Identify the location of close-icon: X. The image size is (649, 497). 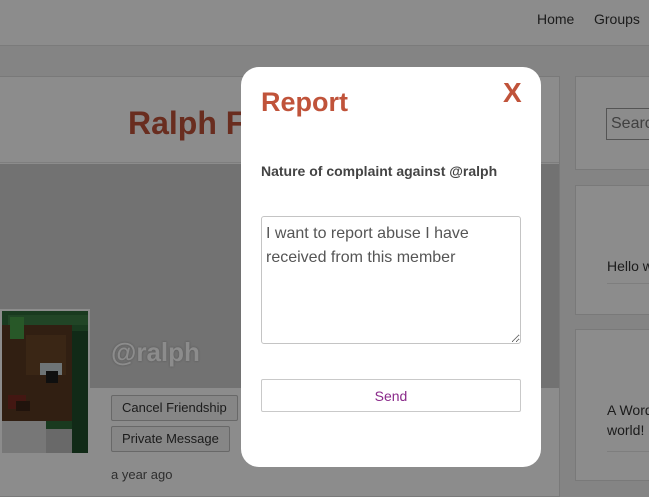
(512, 93).